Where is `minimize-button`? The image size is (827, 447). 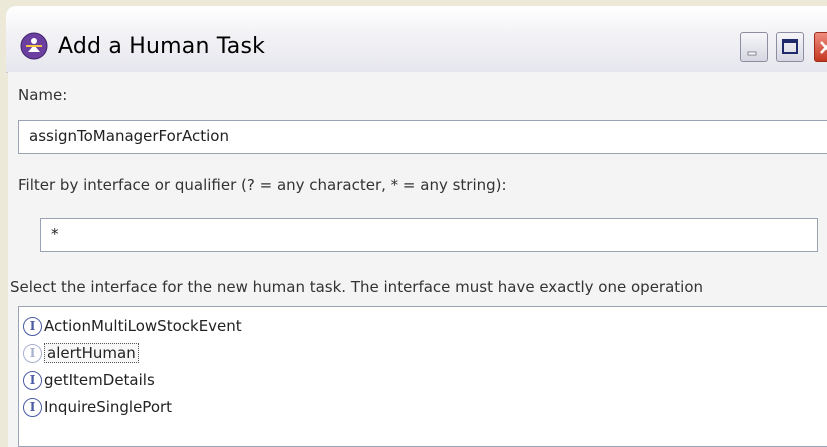 minimize-button is located at coordinates (754, 47).